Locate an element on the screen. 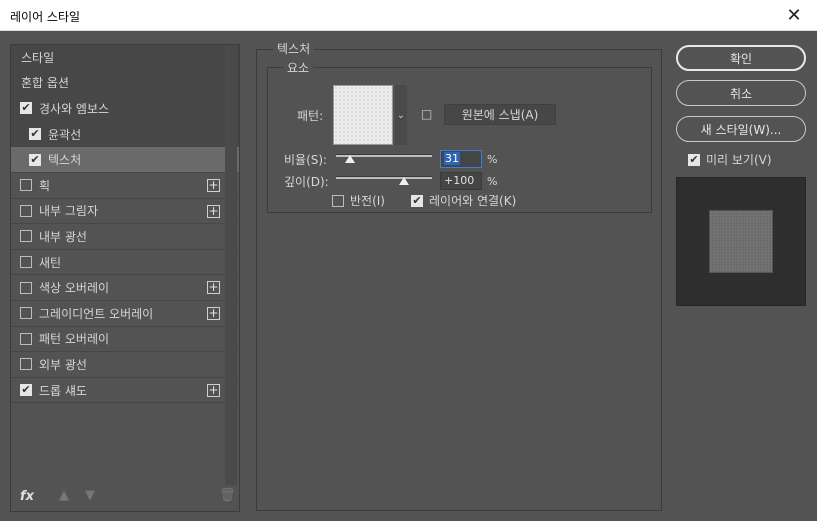 This screenshot has height=521, width=817. sidebar-item: ✔ 윤곽선 is located at coordinates (125, 134).